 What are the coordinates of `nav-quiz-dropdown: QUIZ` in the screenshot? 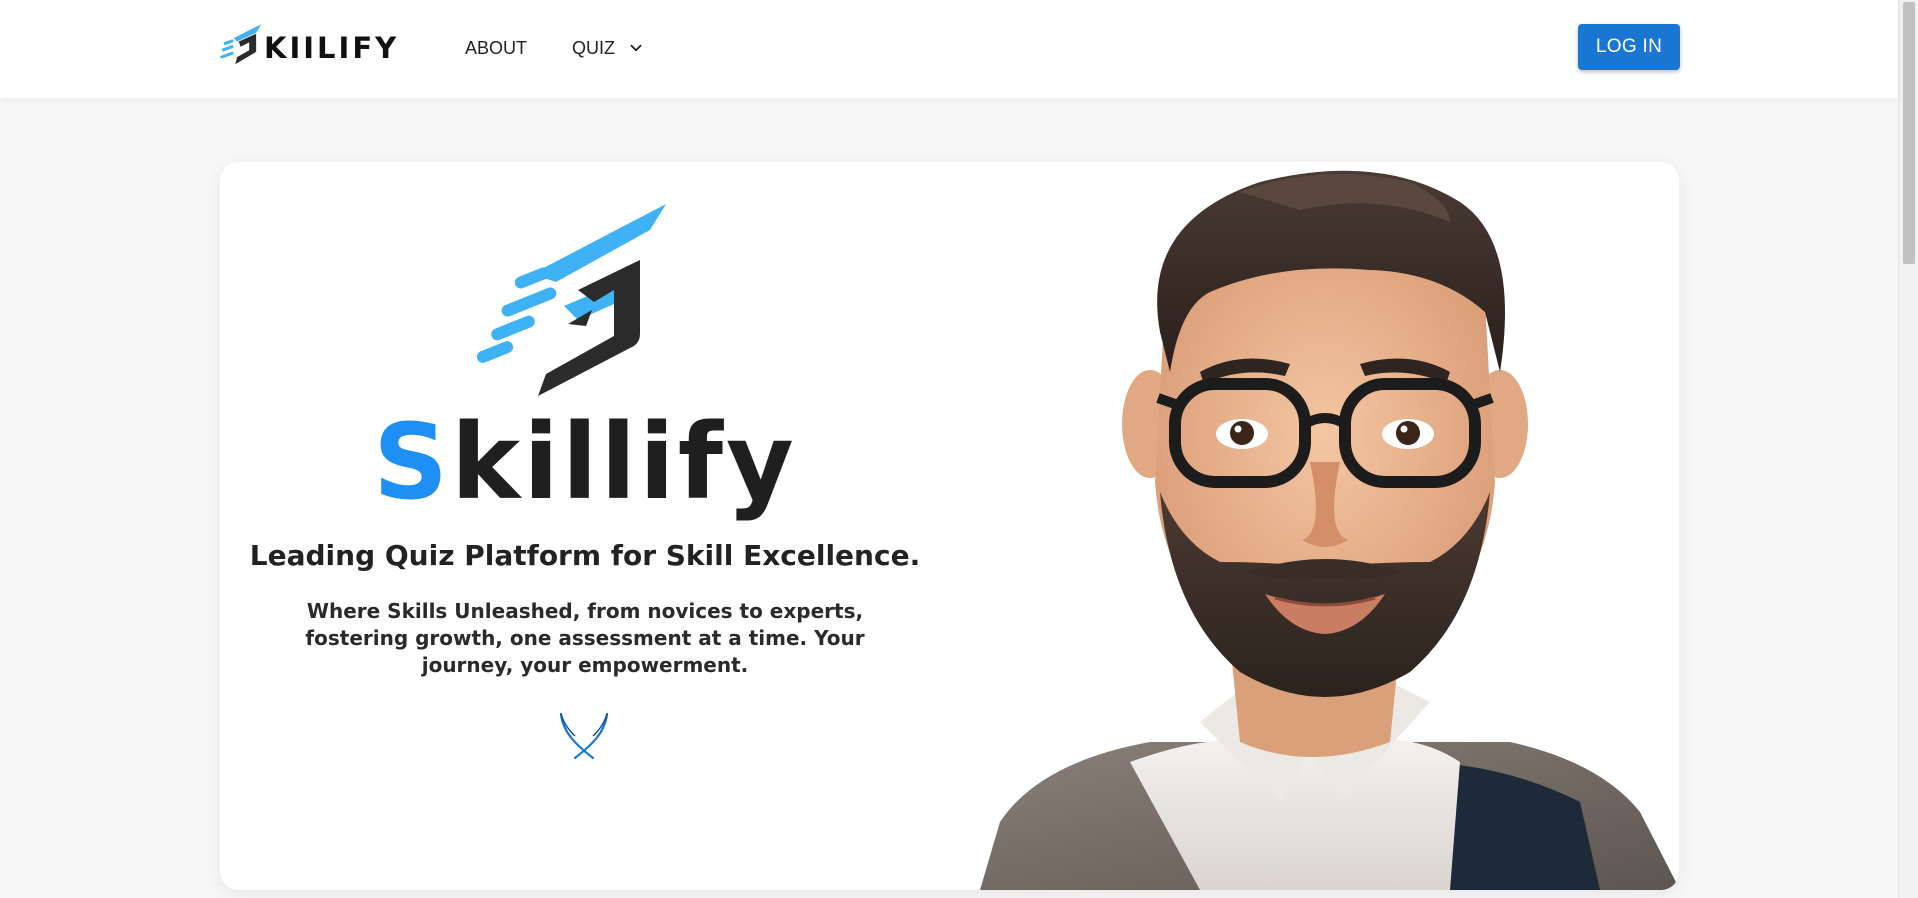 It's located at (608, 48).